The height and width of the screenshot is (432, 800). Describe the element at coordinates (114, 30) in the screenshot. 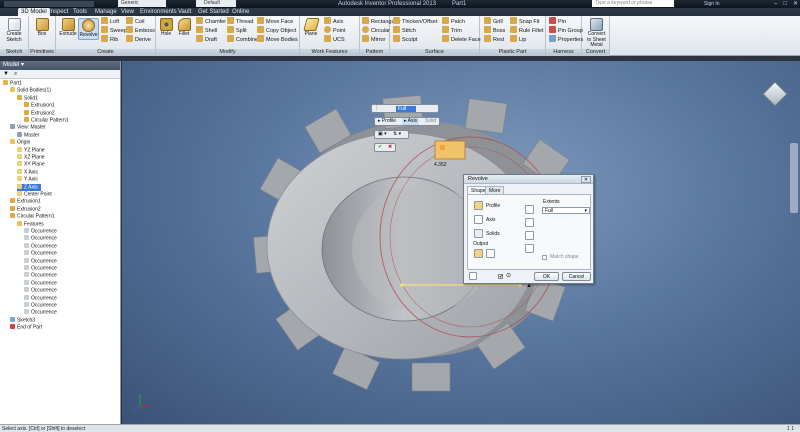

I see `sweep-button: Sweep` at that location.